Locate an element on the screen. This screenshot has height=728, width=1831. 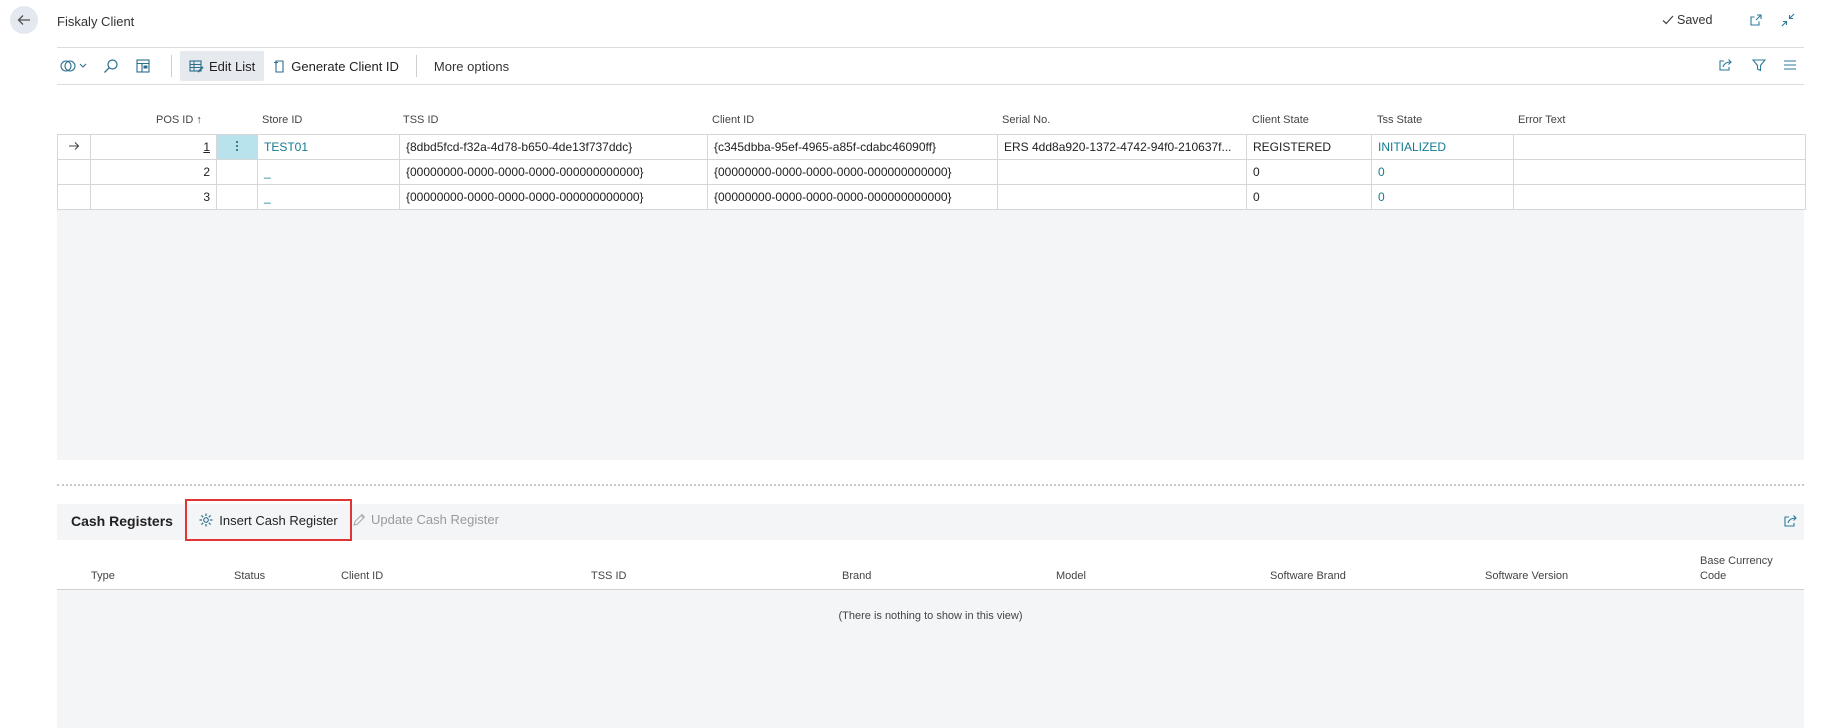
filter-button is located at coordinates (1759, 65).